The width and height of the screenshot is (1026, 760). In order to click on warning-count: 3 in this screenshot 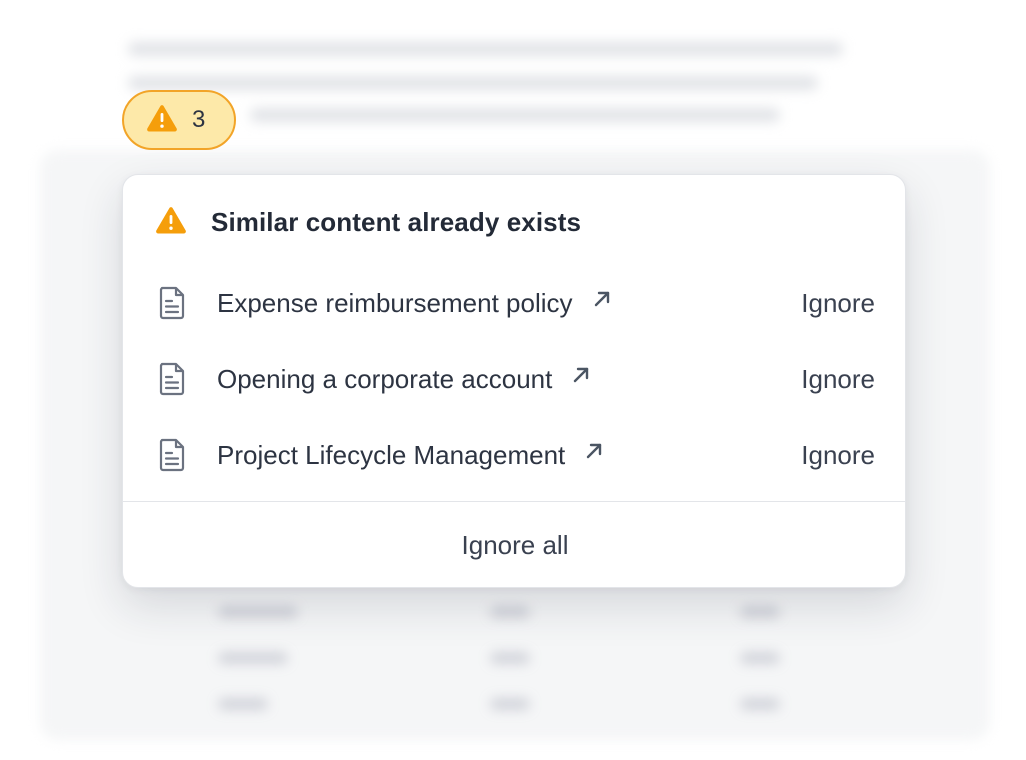, I will do `click(199, 119)`.